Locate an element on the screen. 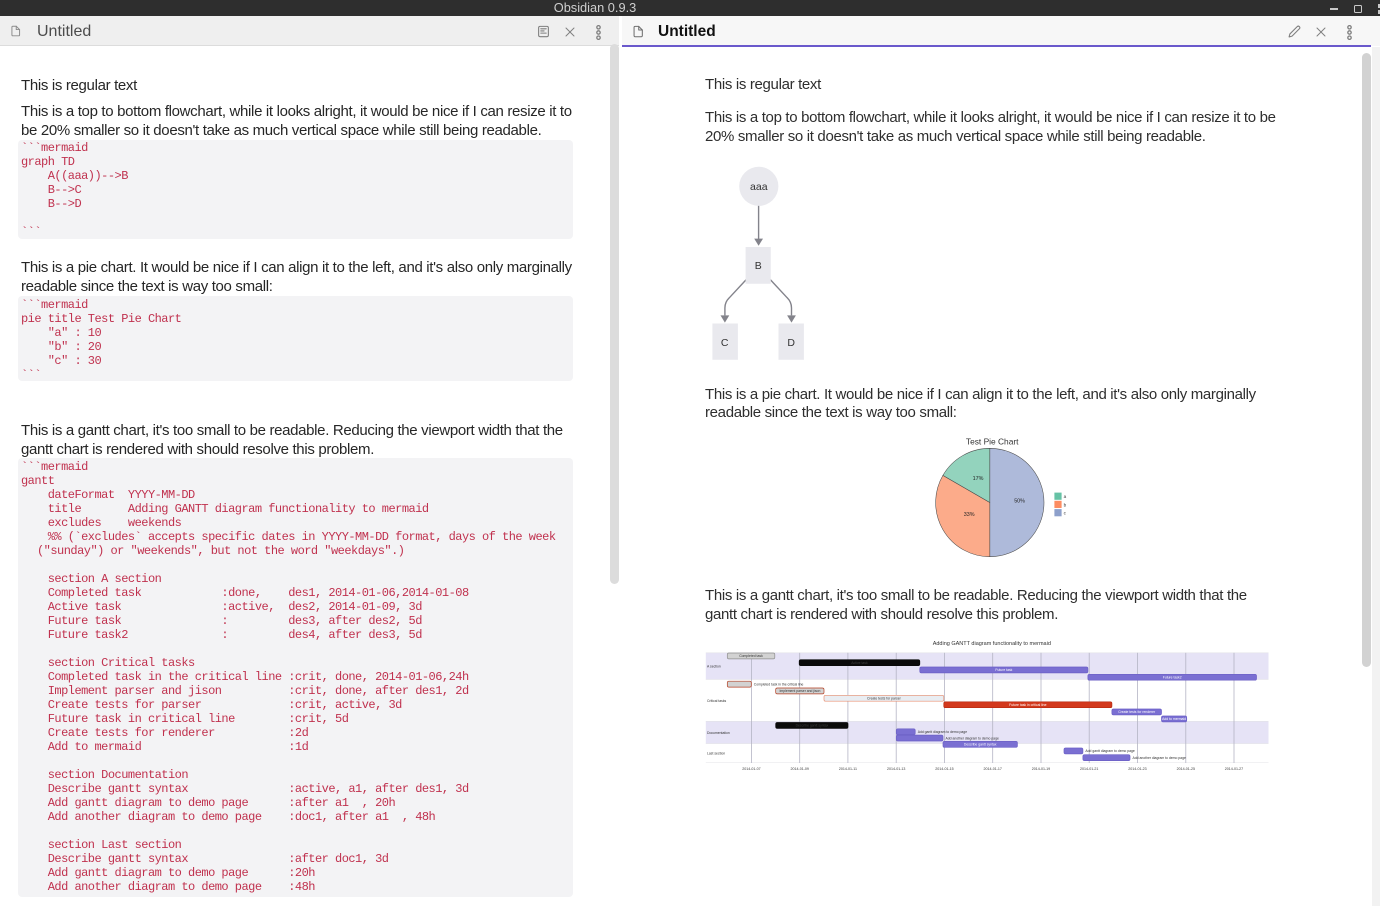 This screenshot has height=906, width=1380. svg-text: aaa is located at coordinates (759, 187).